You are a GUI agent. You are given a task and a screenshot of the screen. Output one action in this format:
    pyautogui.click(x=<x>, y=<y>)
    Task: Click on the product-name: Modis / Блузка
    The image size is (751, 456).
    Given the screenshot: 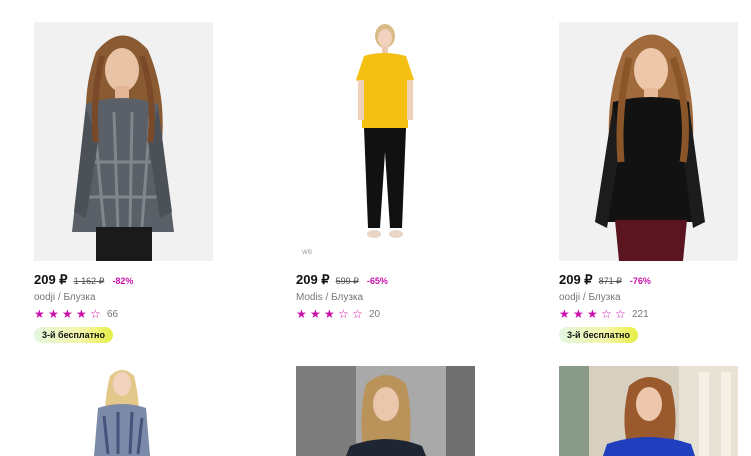 What is the action you would take?
    pyautogui.click(x=329, y=297)
    